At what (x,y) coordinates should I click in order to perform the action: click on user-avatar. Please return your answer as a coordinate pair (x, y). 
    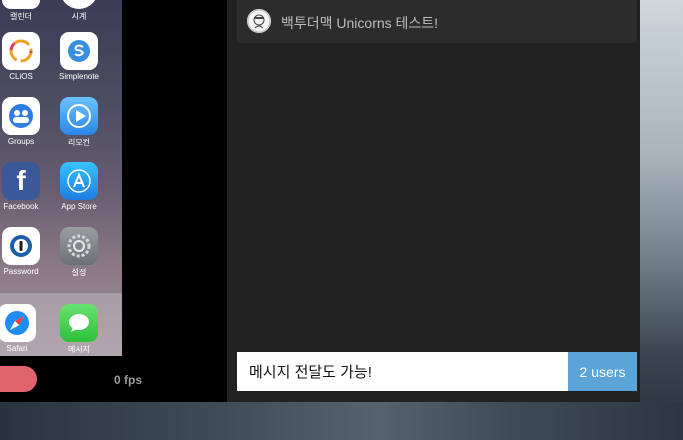
    Looking at the image, I should click on (259, 21).